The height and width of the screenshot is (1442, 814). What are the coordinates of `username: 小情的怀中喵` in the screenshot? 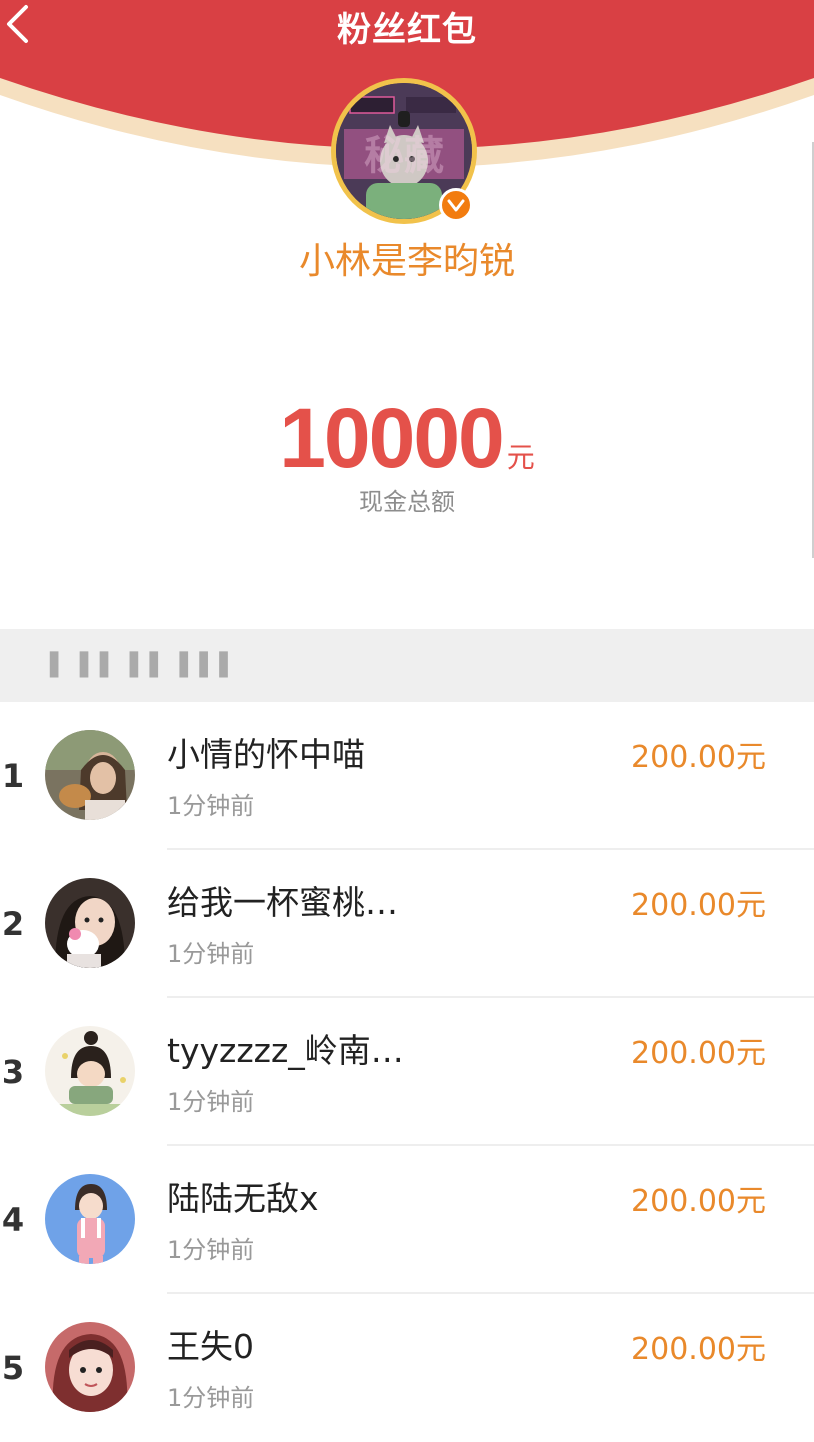 It's located at (266, 752).